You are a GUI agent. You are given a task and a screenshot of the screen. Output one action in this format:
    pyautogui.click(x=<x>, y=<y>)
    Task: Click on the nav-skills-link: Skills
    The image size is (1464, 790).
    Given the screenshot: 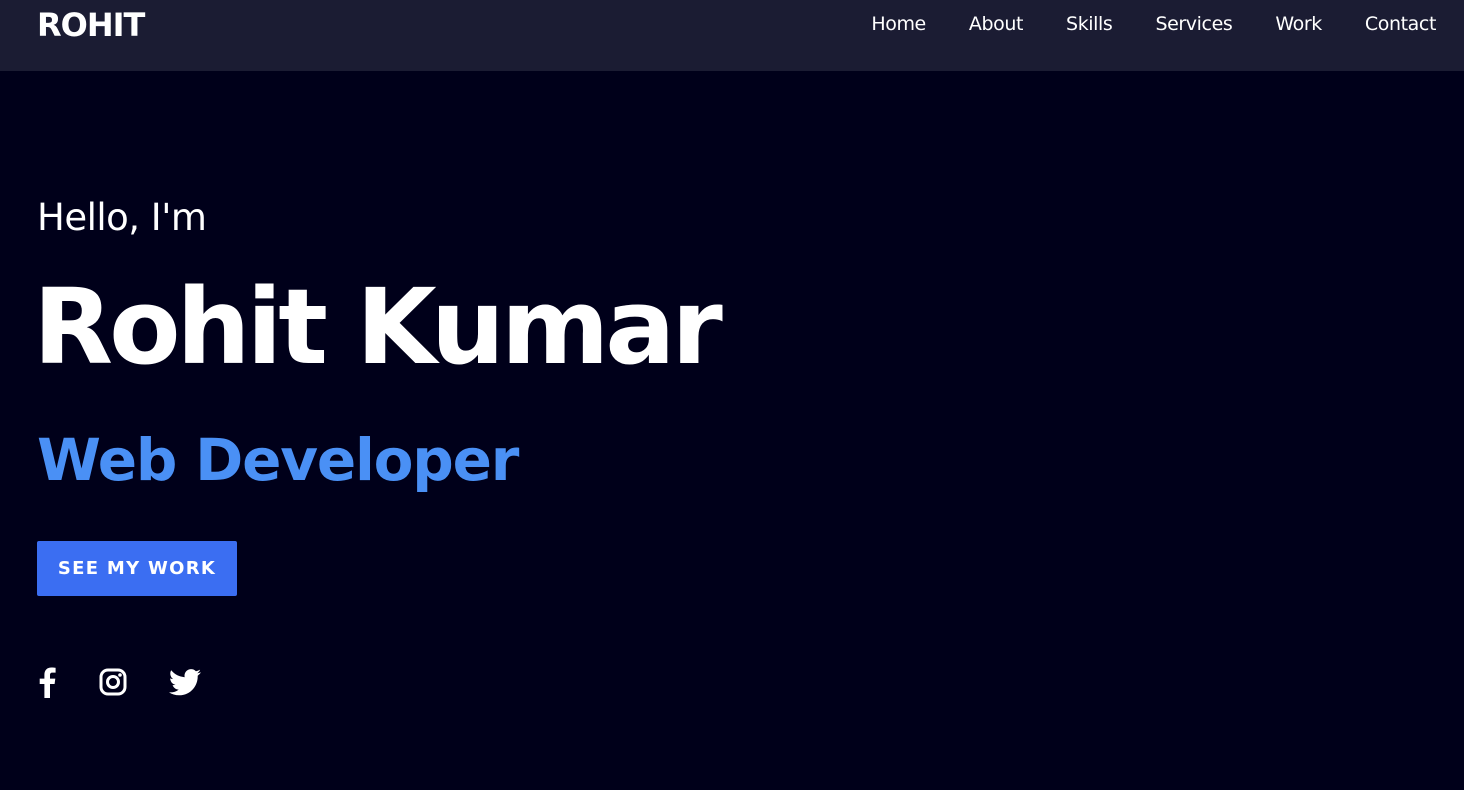 What is the action you would take?
    pyautogui.click(x=1089, y=24)
    